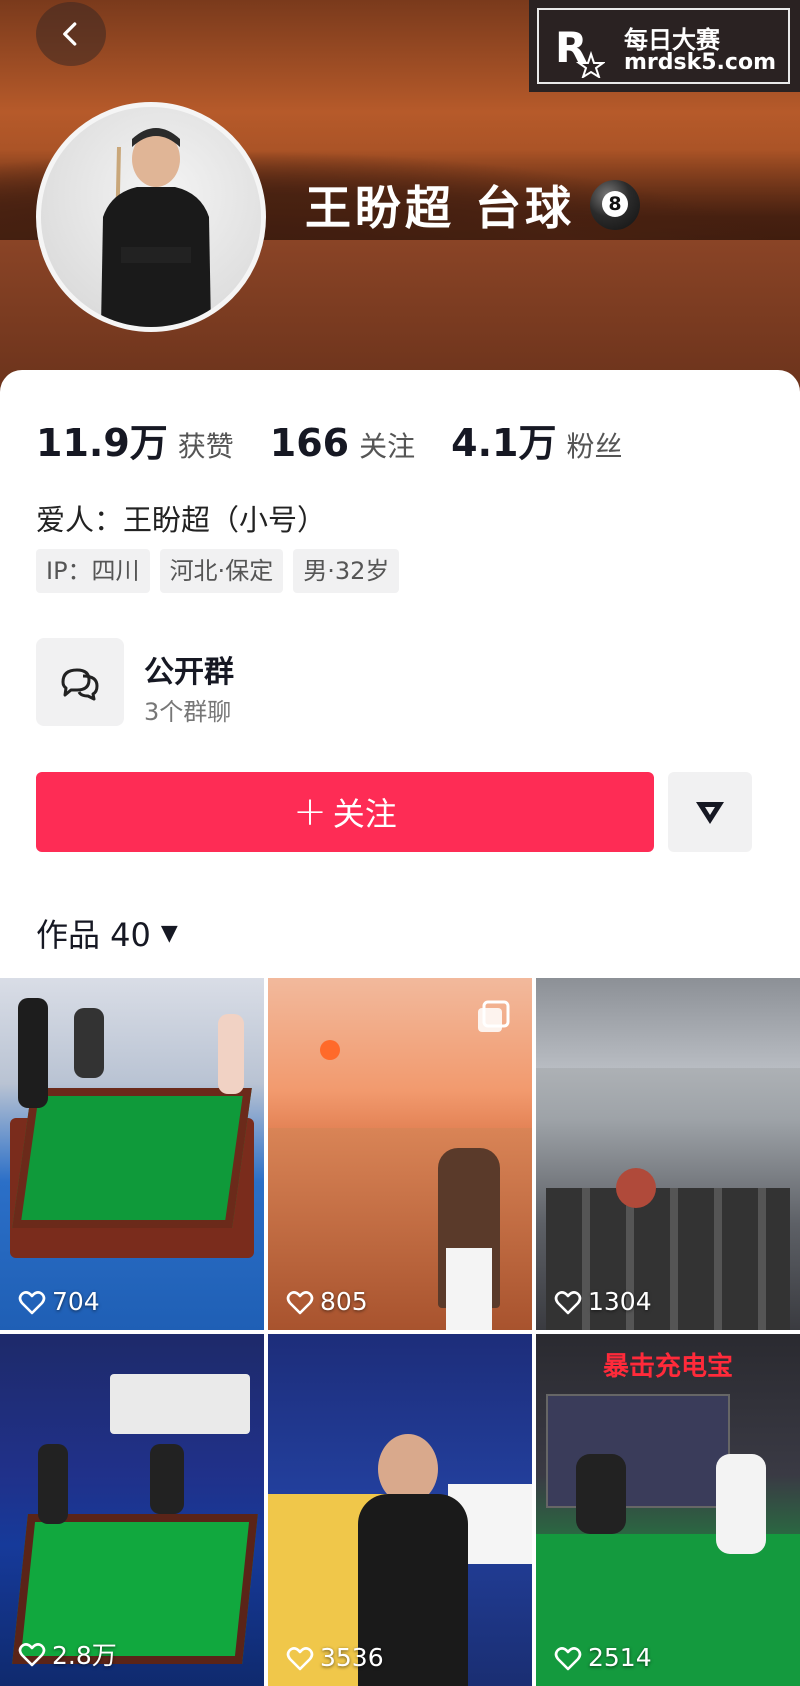 This screenshot has width=800, height=1686. I want to click on video-likes-count: 805, so click(344, 1301).